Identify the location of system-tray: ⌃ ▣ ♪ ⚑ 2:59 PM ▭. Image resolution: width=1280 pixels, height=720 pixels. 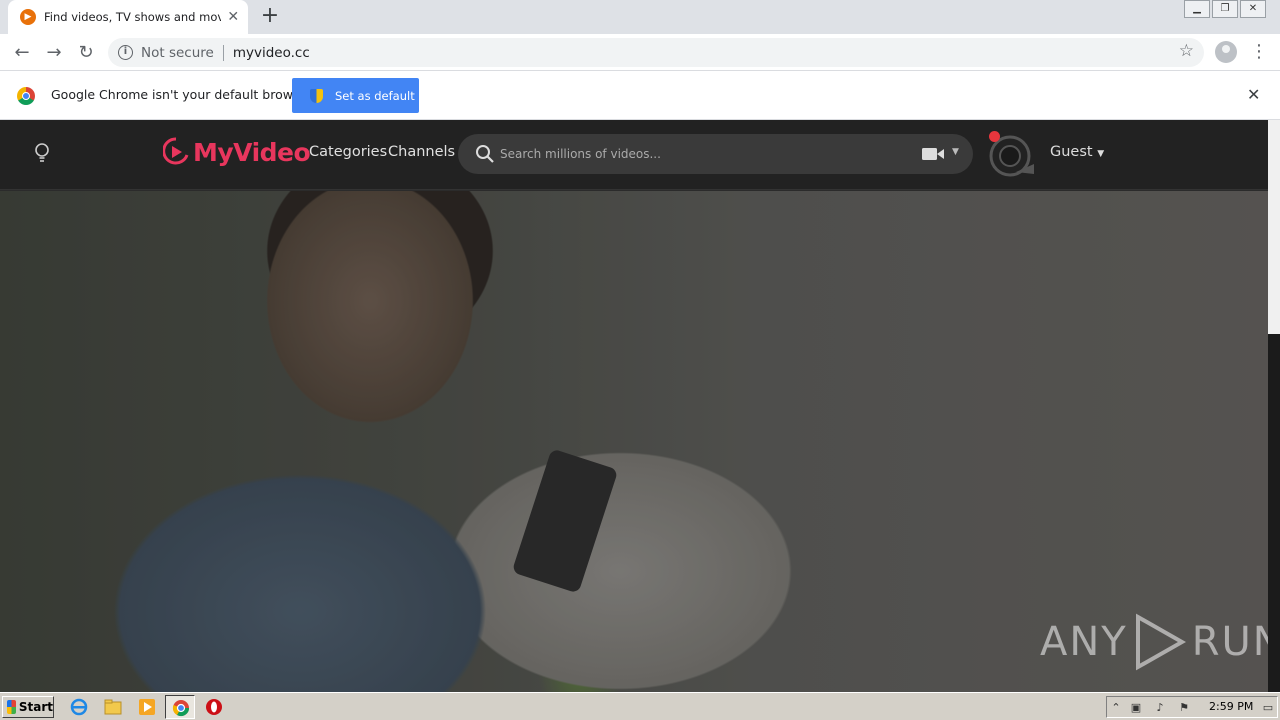
(1192, 707).